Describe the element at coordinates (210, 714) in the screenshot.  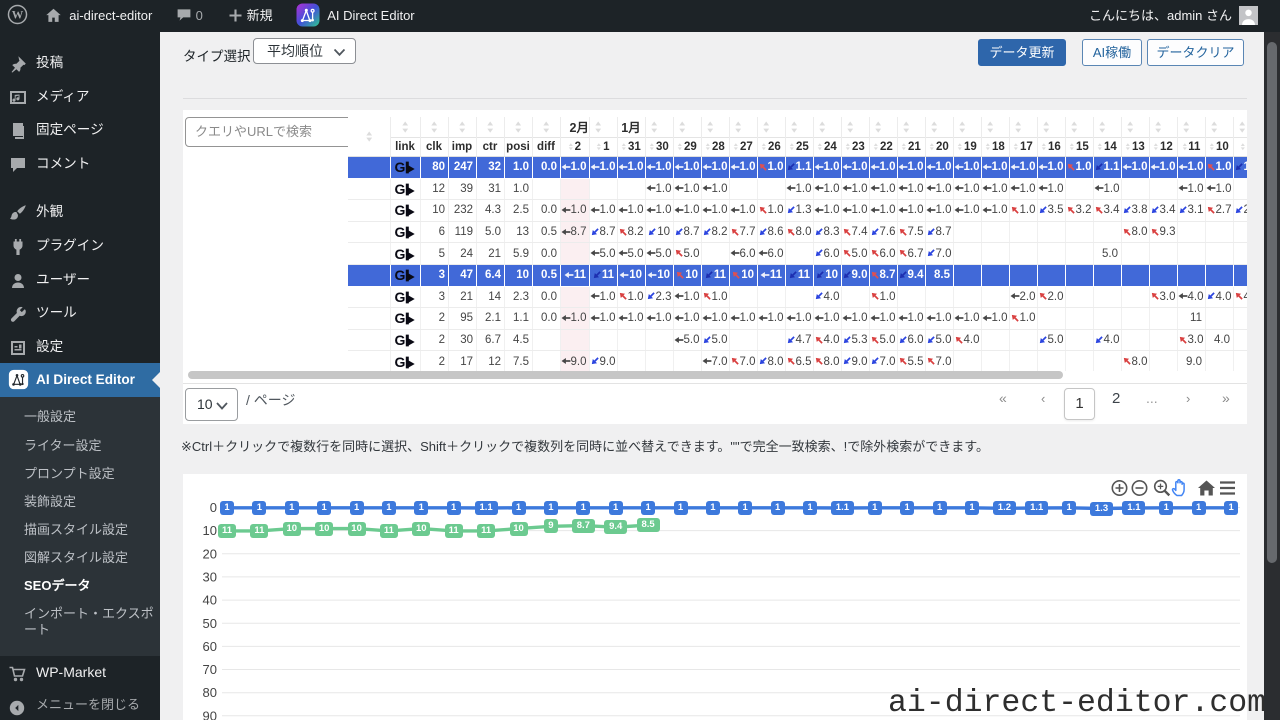
I see `svg-text: 90` at that location.